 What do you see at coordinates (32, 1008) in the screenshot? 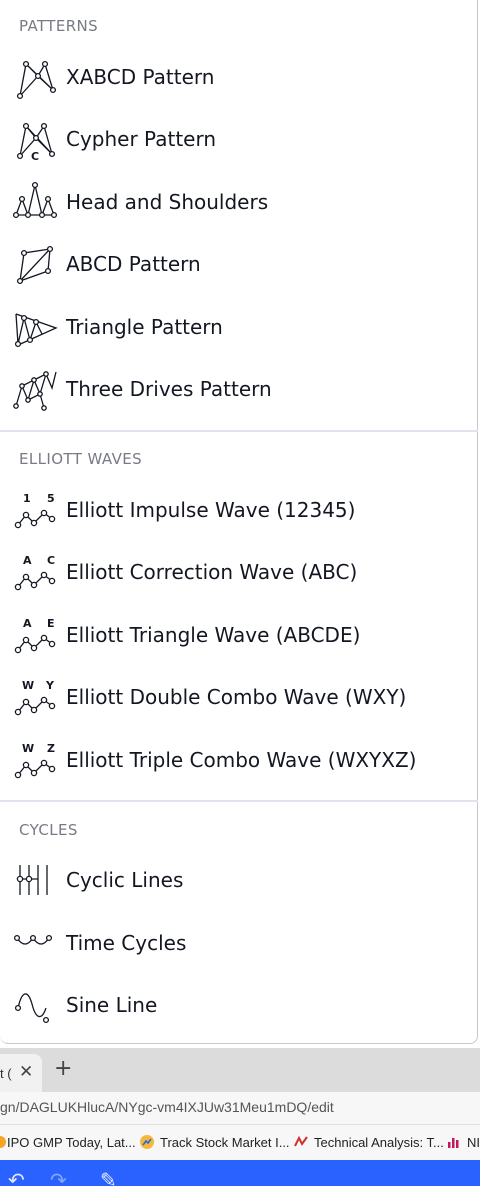
I see `sine-line-icon` at bounding box center [32, 1008].